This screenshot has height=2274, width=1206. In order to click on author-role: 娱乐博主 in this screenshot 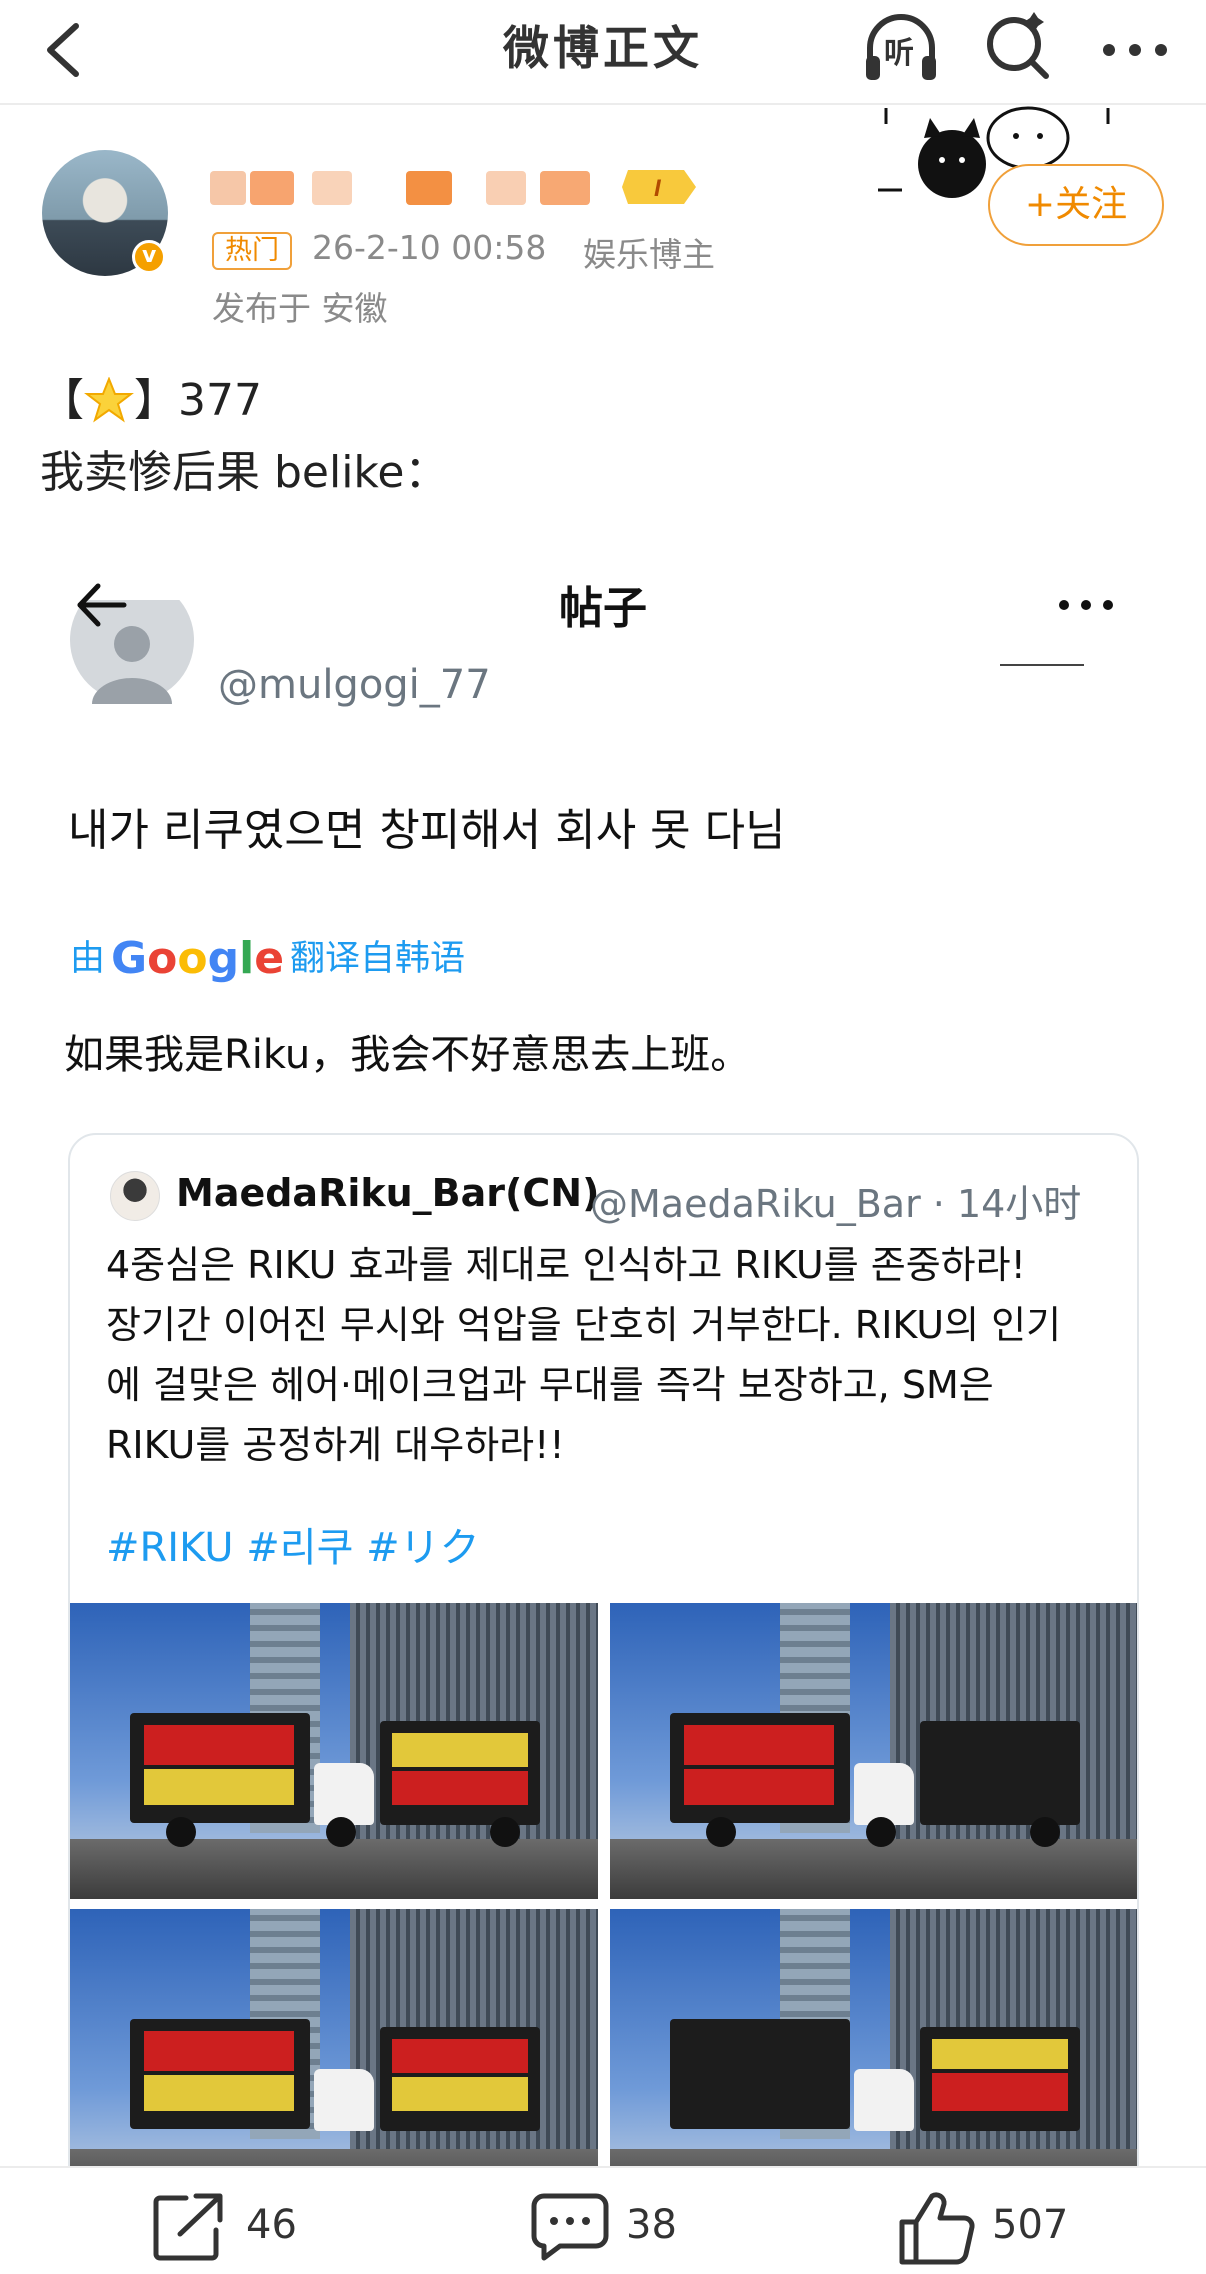, I will do `click(649, 254)`.